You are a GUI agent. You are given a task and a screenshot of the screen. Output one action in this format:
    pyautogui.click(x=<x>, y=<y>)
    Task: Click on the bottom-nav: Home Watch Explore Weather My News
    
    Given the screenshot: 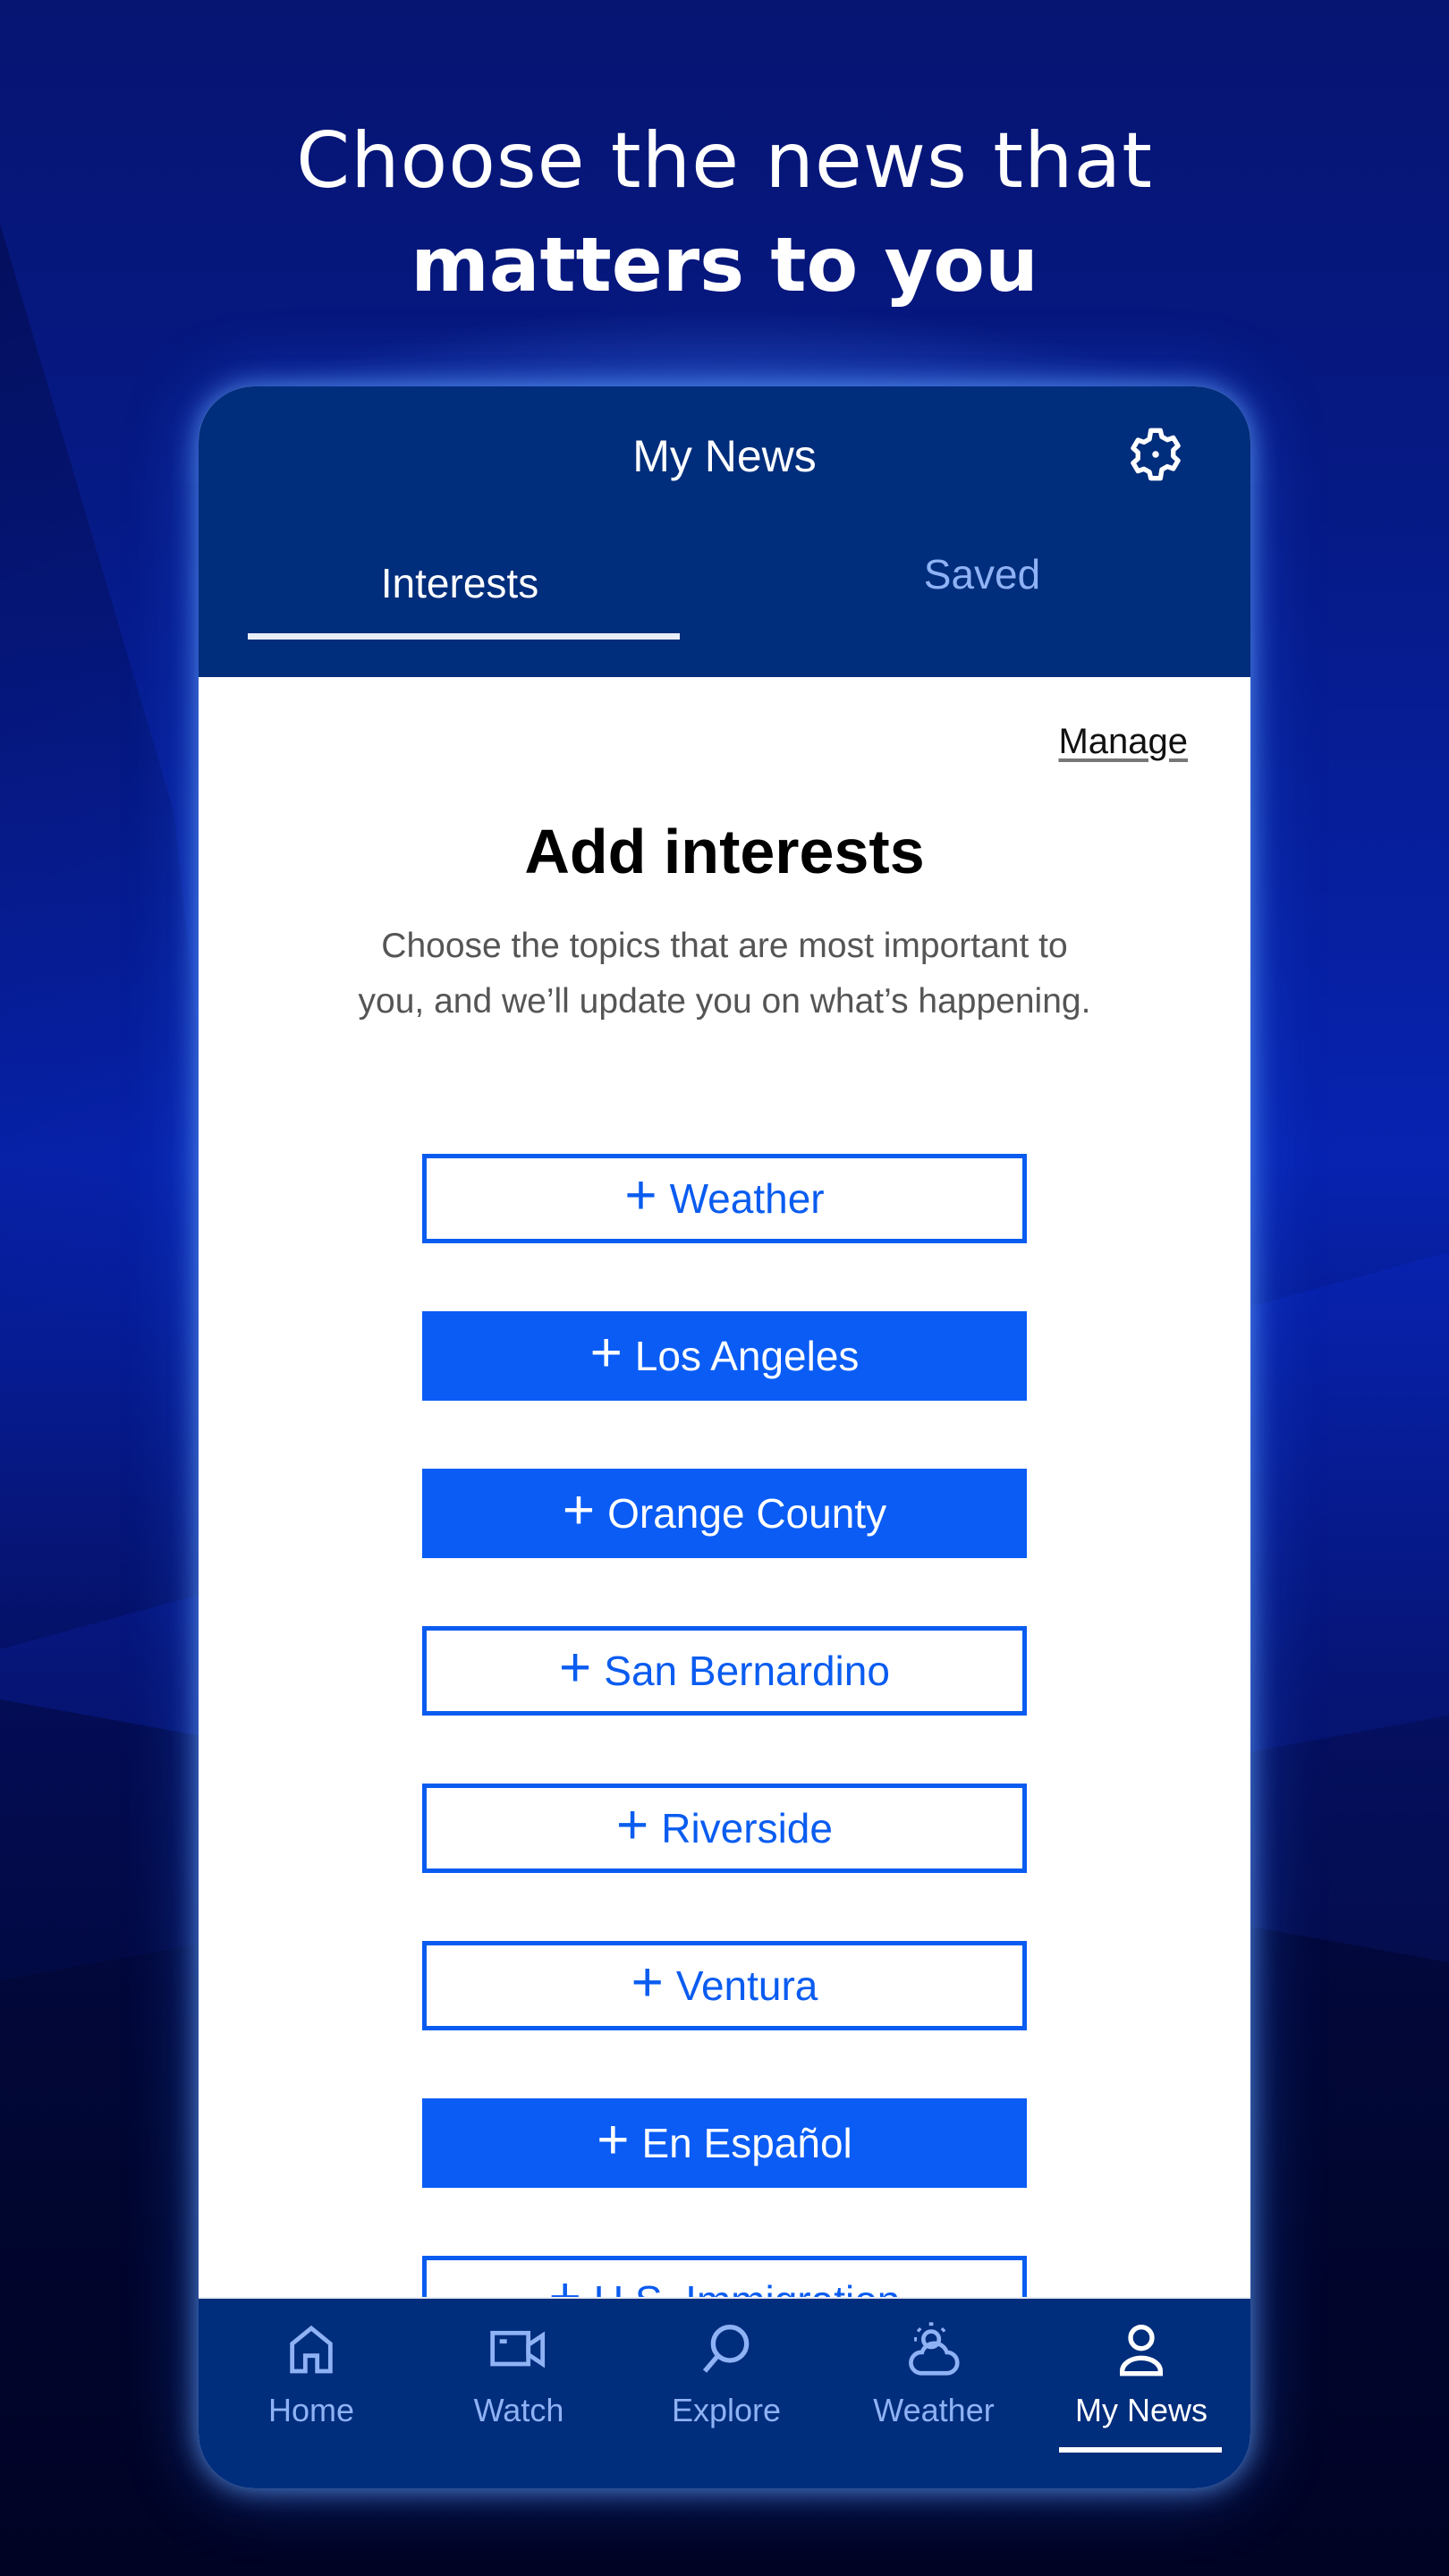 What is the action you would take?
    pyautogui.click(x=724, y=2392)
    